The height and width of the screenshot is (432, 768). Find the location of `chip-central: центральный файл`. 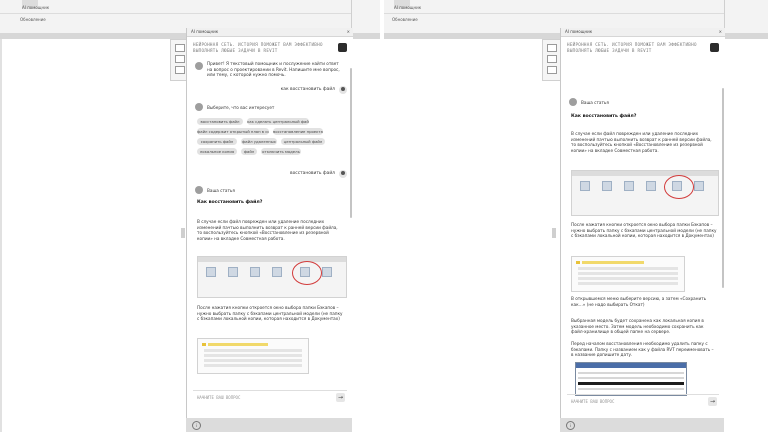

chip-central: центральный файл is located at coordinates (303, 141).